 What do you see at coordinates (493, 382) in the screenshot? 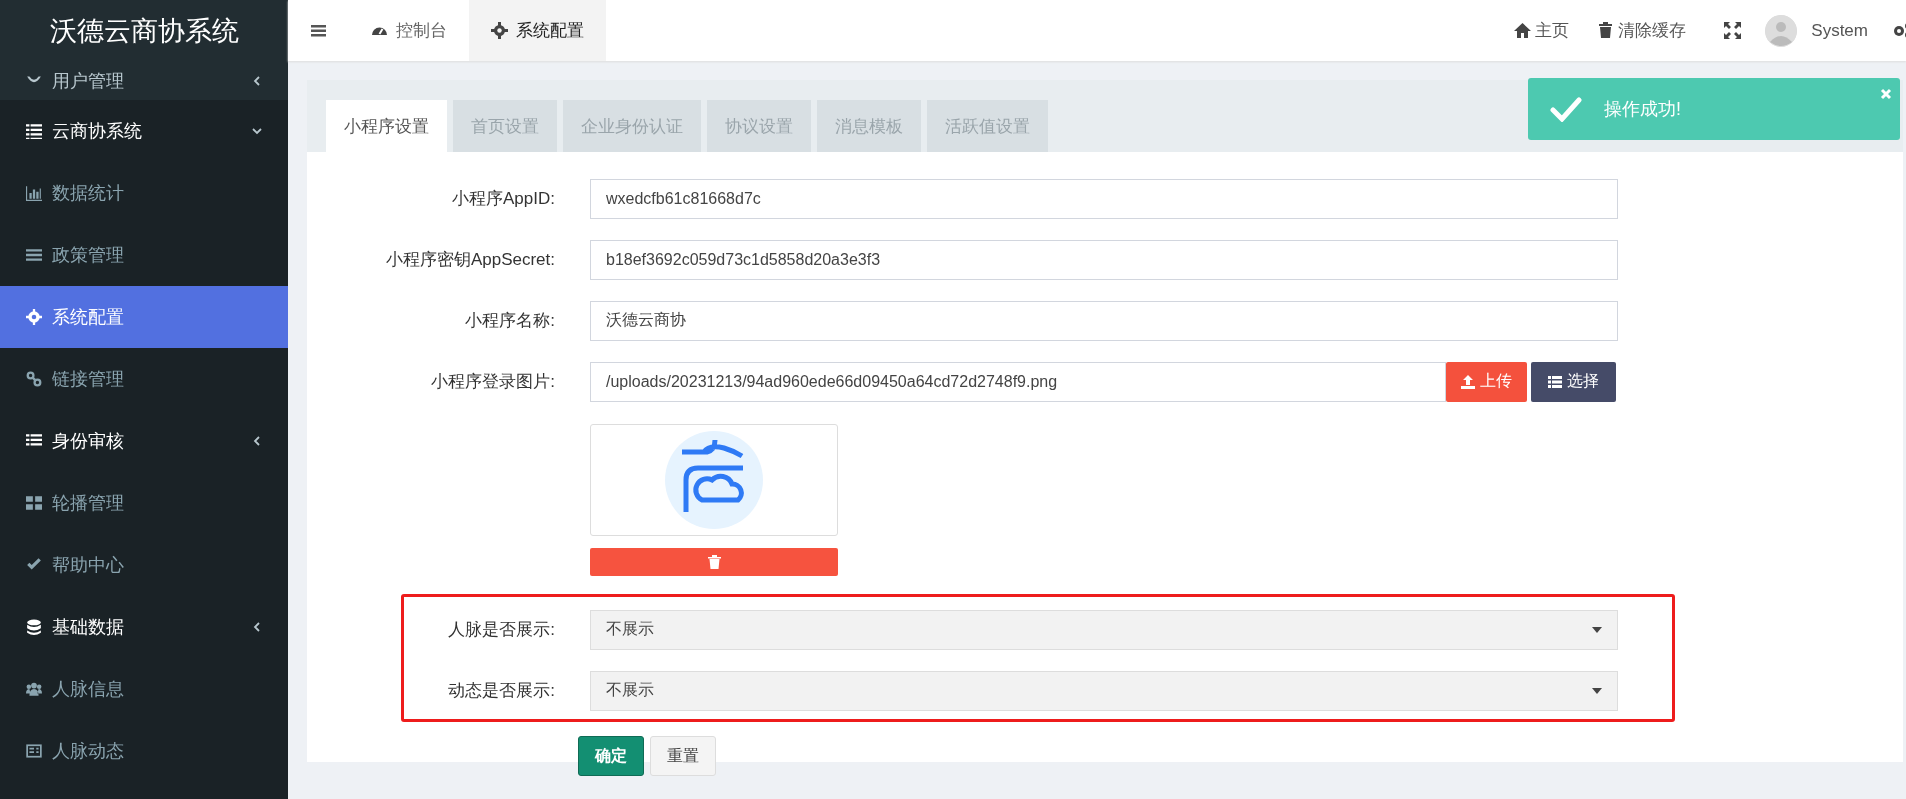
I see `field-label: 小程序登录图片:` at bounding box center [493, 382].